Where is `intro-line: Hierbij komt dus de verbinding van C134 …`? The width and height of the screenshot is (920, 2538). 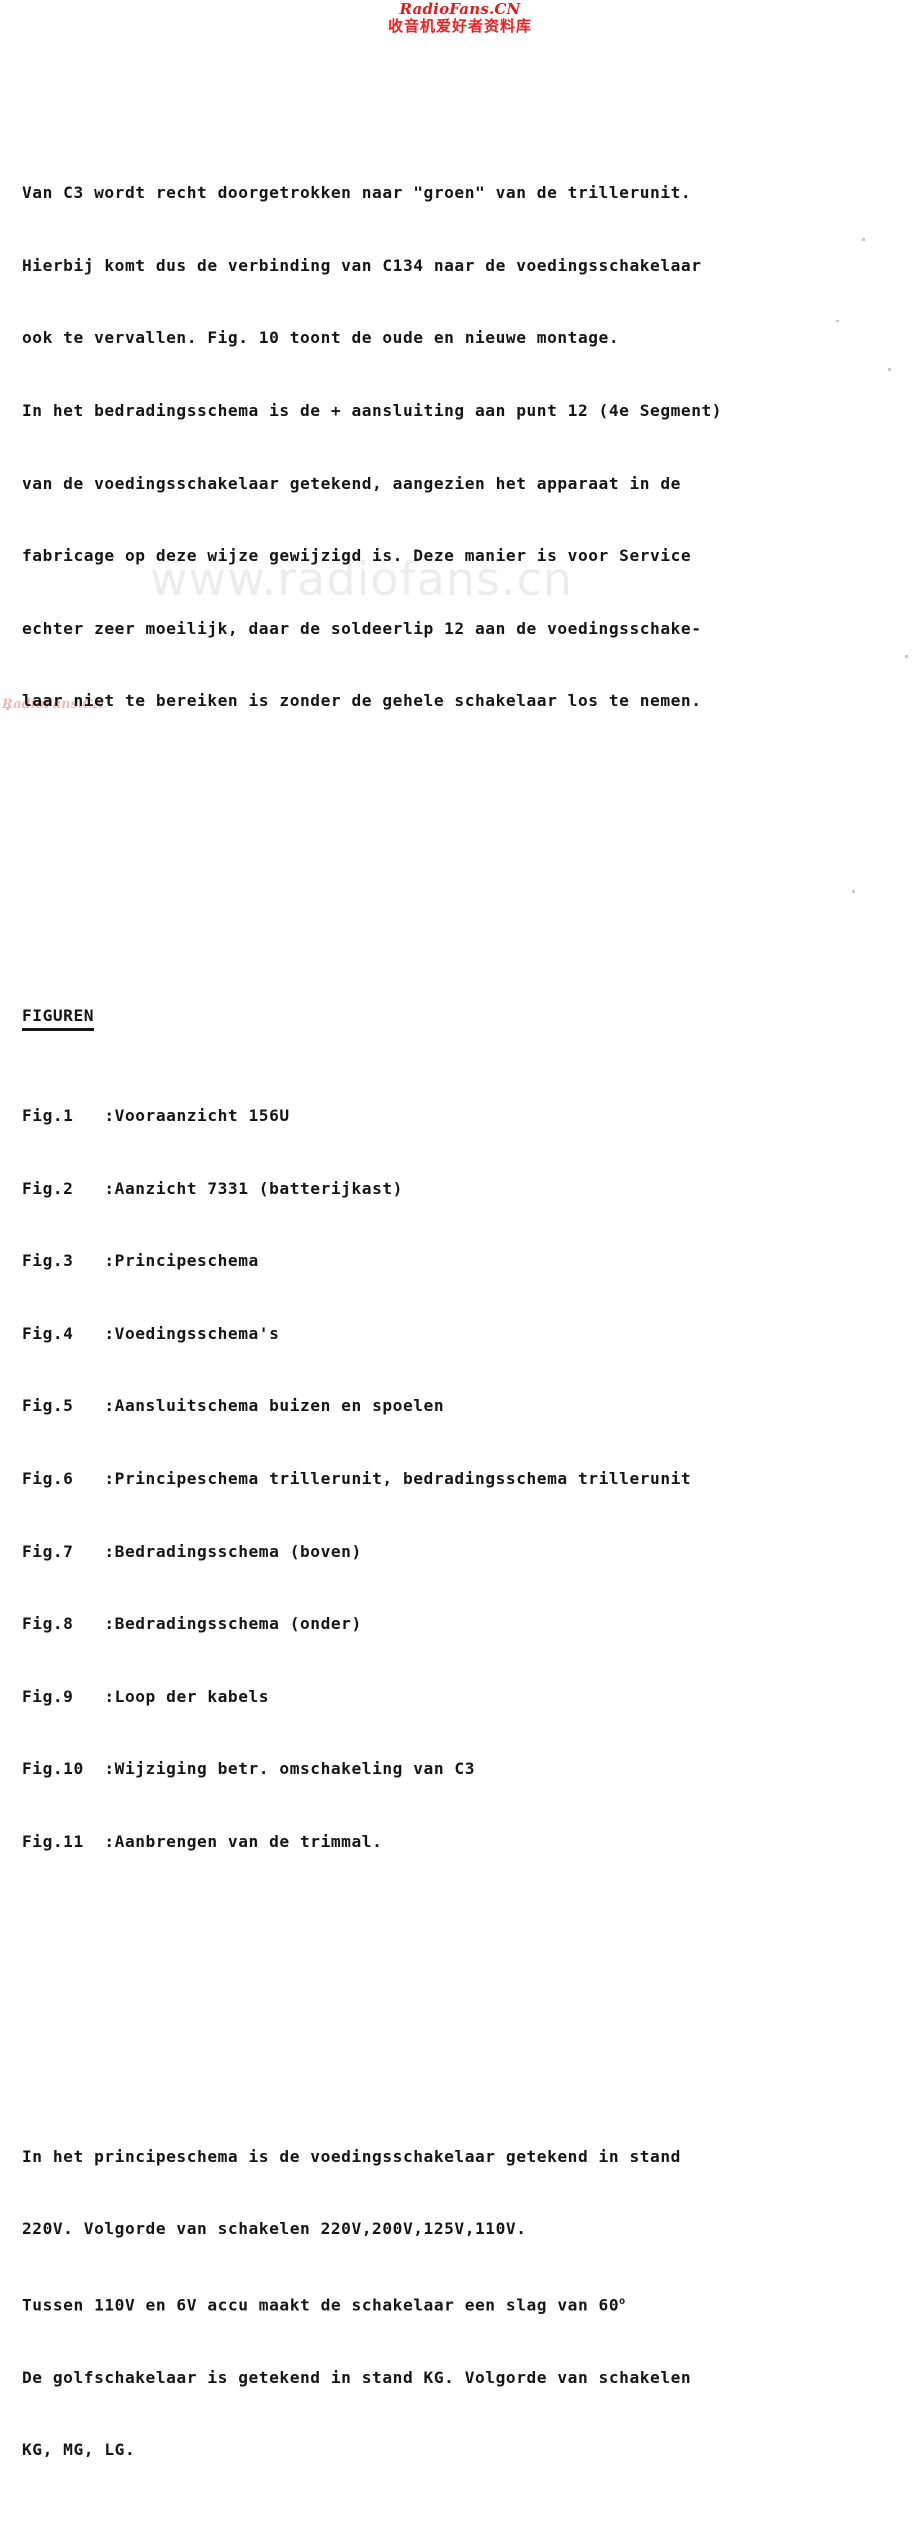
intro-line: Hierbij komt dus de verbinding van C134 … is located at coordinates (362, 265).